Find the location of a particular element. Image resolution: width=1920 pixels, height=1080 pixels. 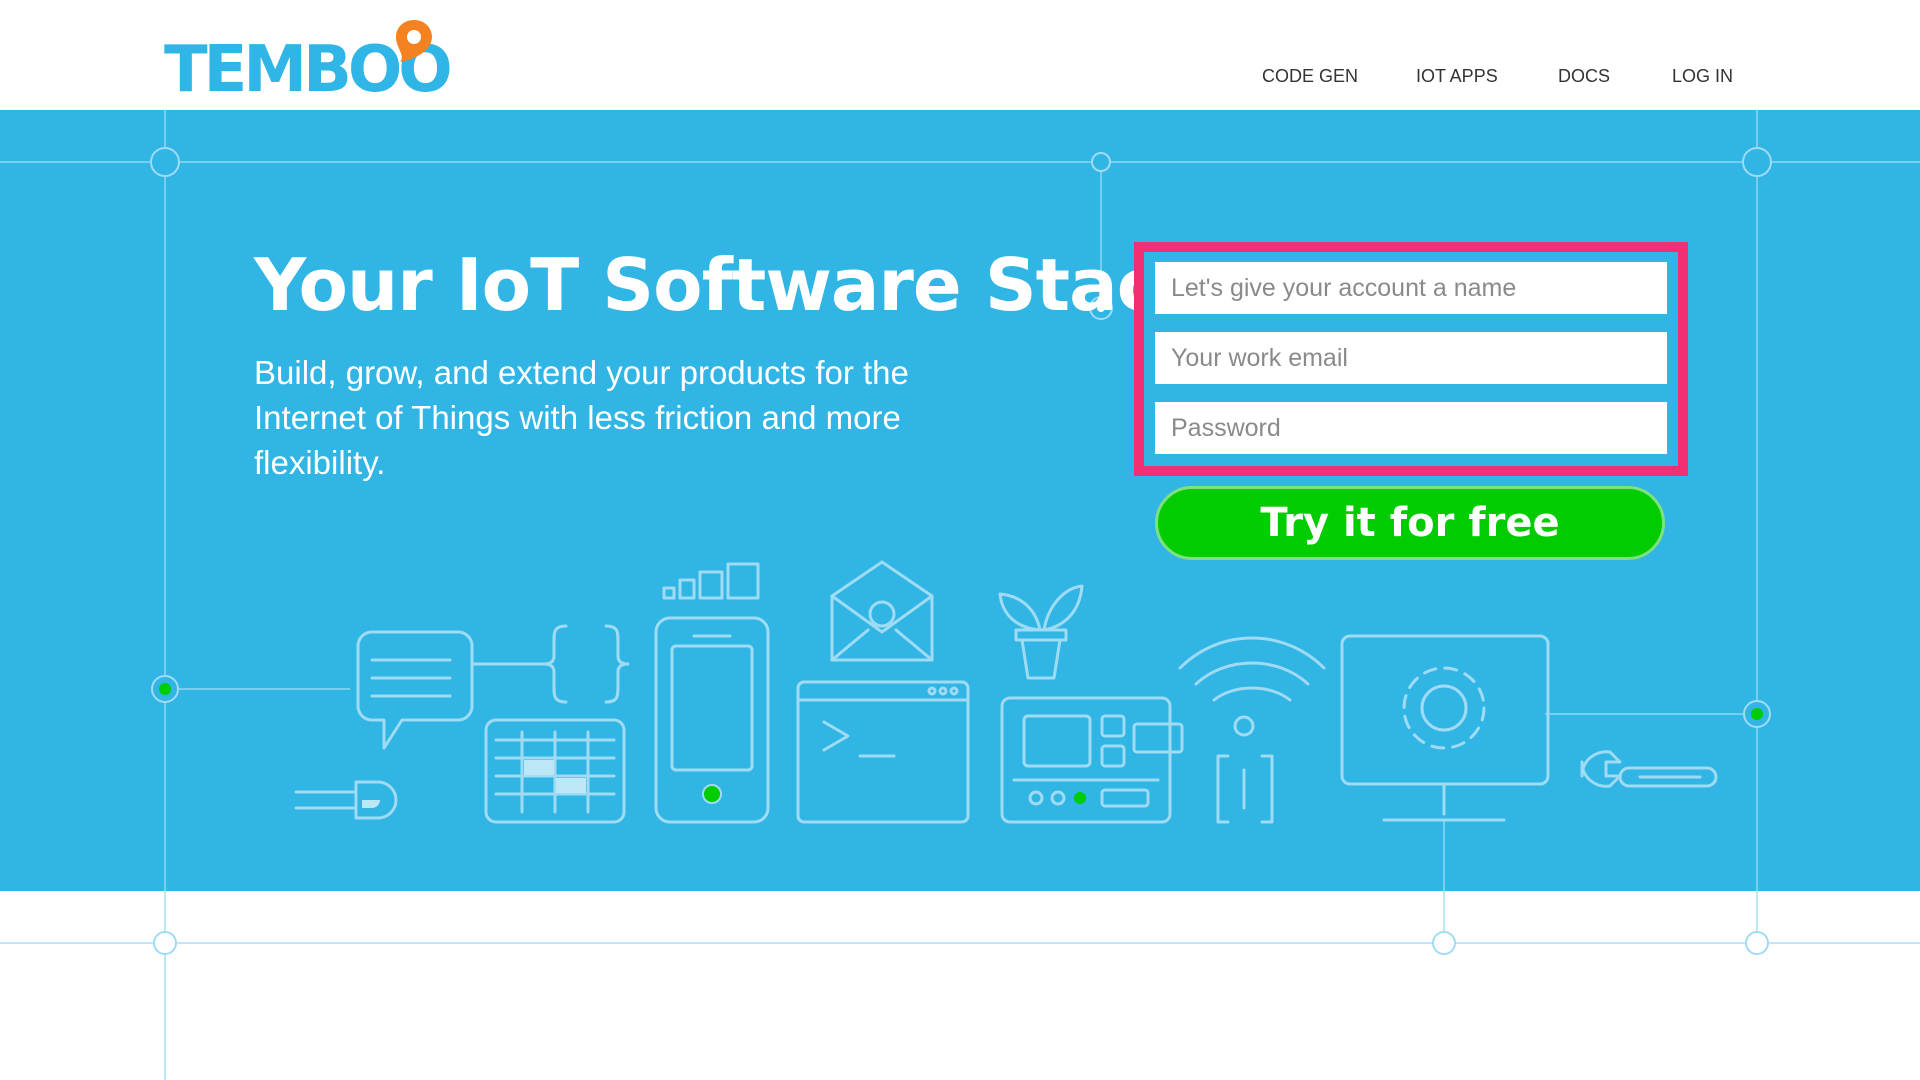

password-input is located at coordinates (1411, 428).